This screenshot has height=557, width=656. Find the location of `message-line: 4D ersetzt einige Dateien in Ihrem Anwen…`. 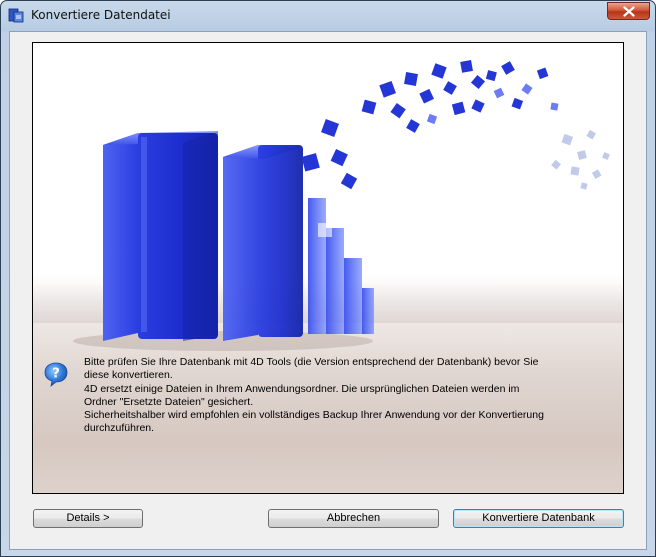

message-line: 4D ersetzt einige Dateien in Ihrem Anwen… is located at coordinates (302, 388).